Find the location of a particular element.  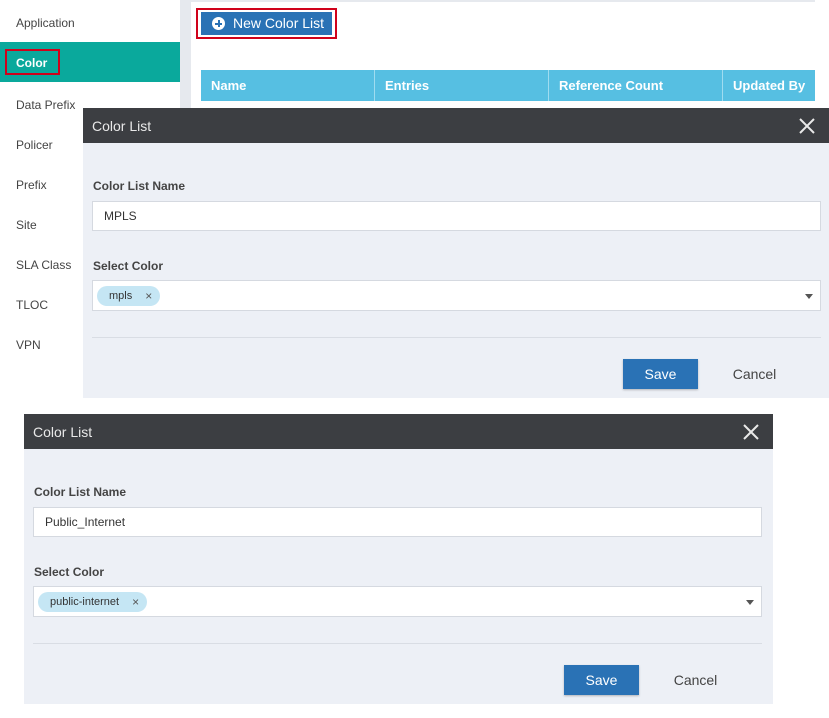

color-chip: public-internet × is located at coordinates (93, 602).